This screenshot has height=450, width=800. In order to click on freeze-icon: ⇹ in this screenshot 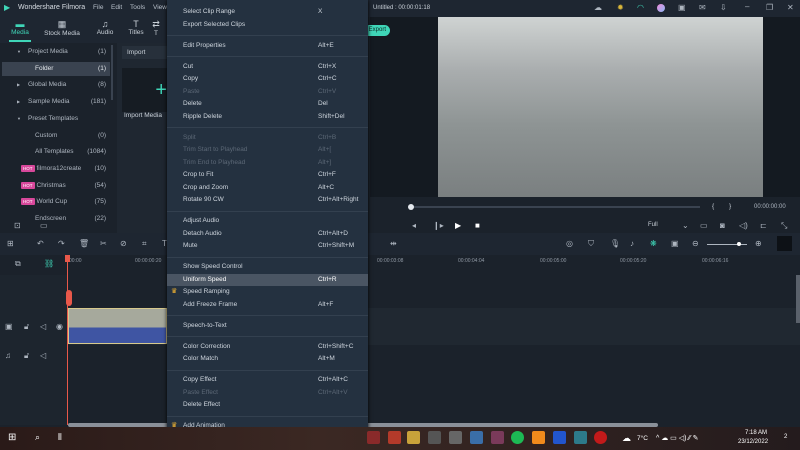, I will do `click(393, 243)`.